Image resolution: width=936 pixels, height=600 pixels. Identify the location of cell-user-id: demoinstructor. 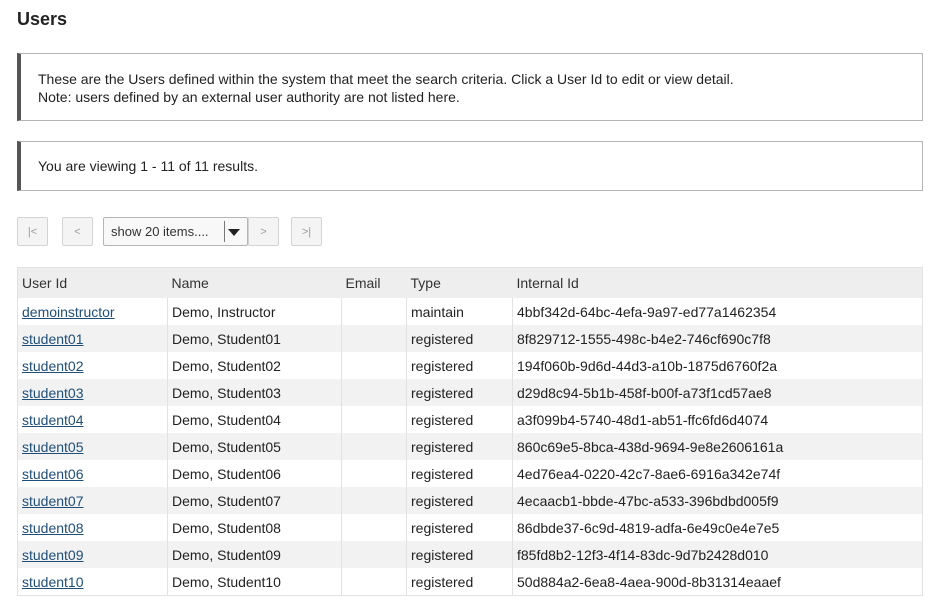
(92, 311).